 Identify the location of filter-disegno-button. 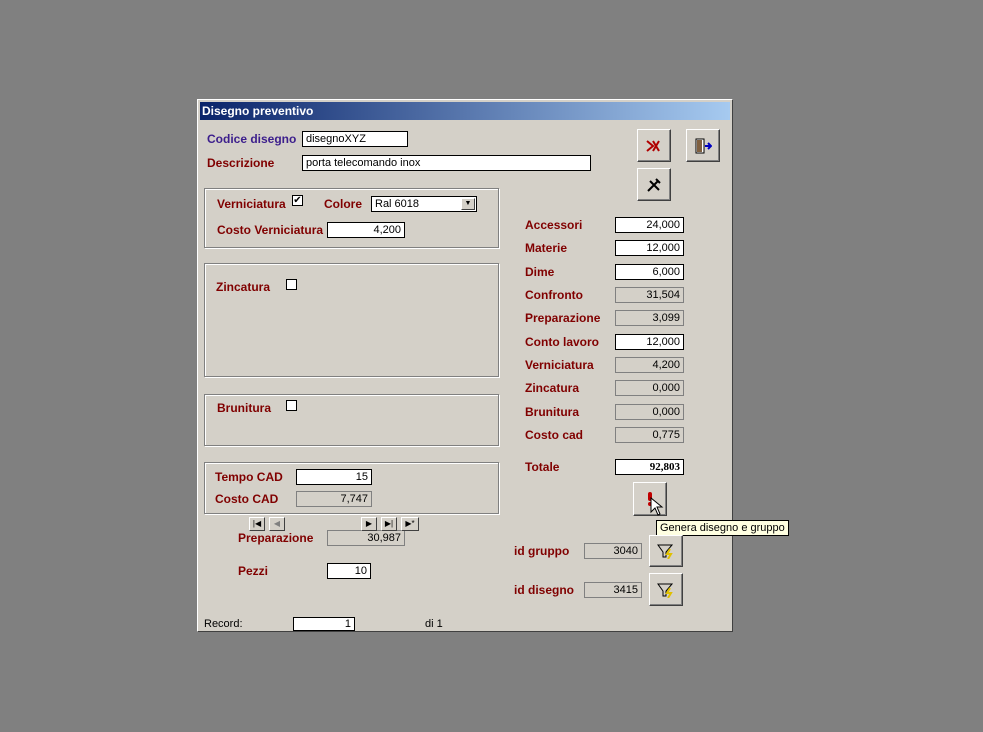
(666, 589).